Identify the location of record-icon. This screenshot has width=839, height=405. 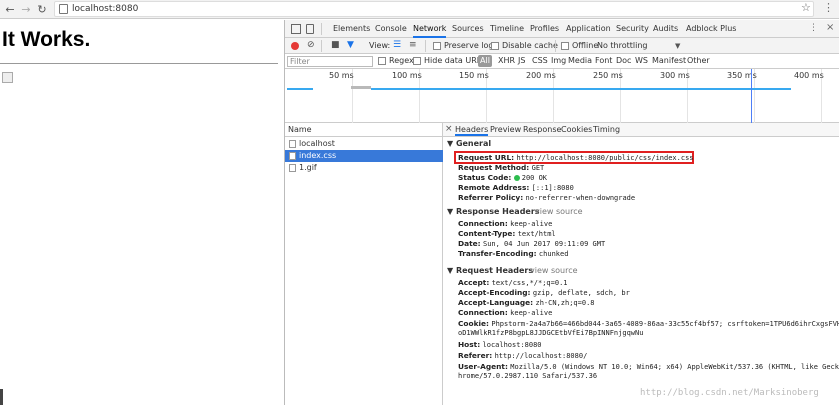
(295, 46).